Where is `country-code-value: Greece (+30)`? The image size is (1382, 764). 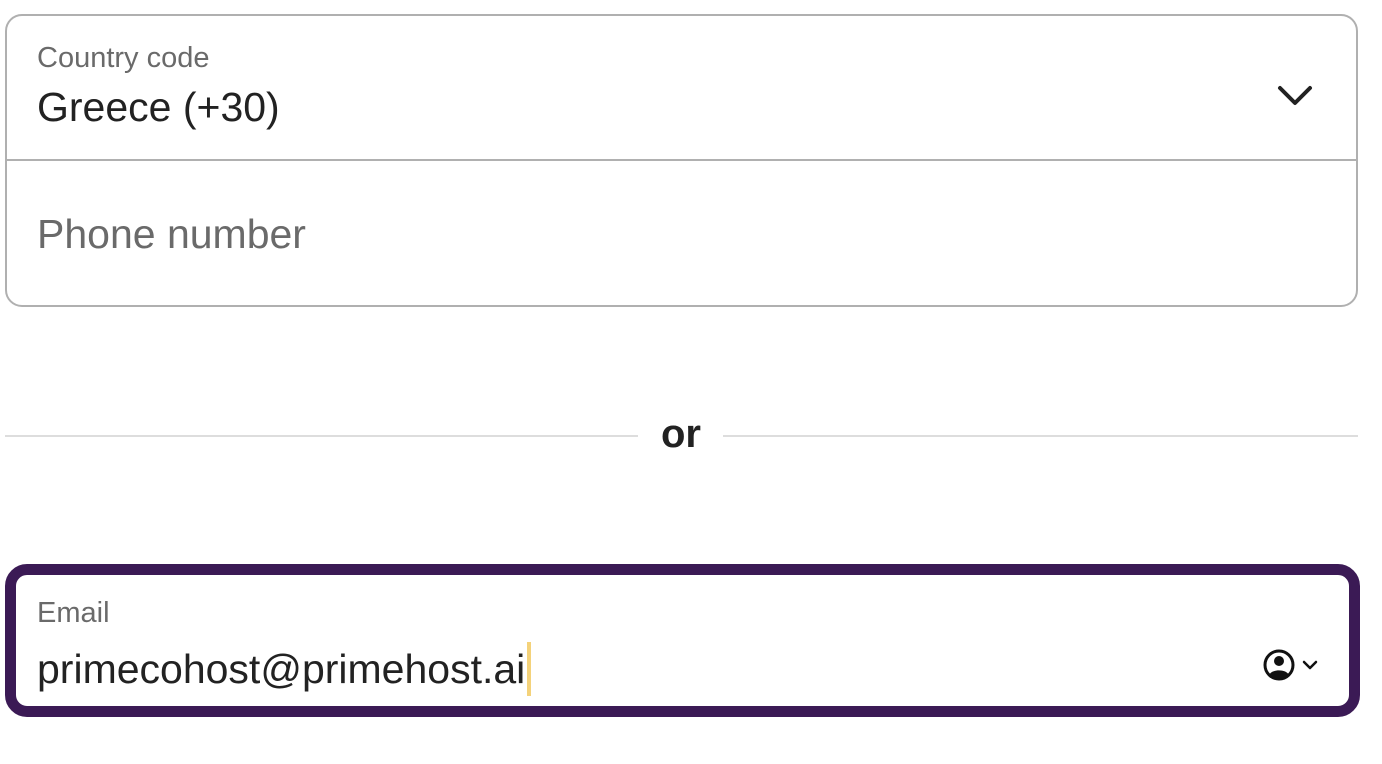
country-code-value: Greece (+30) is located at coordinates (158, 107).